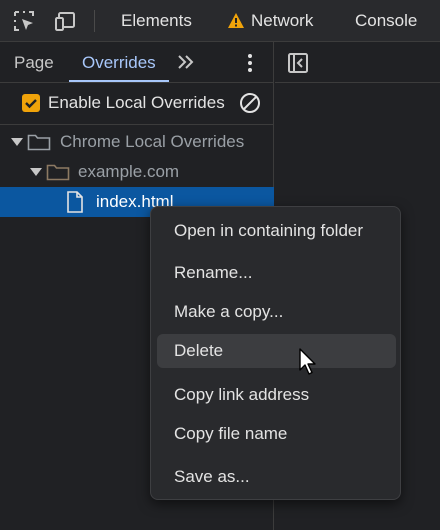 This screenshot has height=530, width=440. What do you see at coordinates (250, 103) in the screenshot?
I see `clear-overrides-icon` at bounding box center [250, 103].